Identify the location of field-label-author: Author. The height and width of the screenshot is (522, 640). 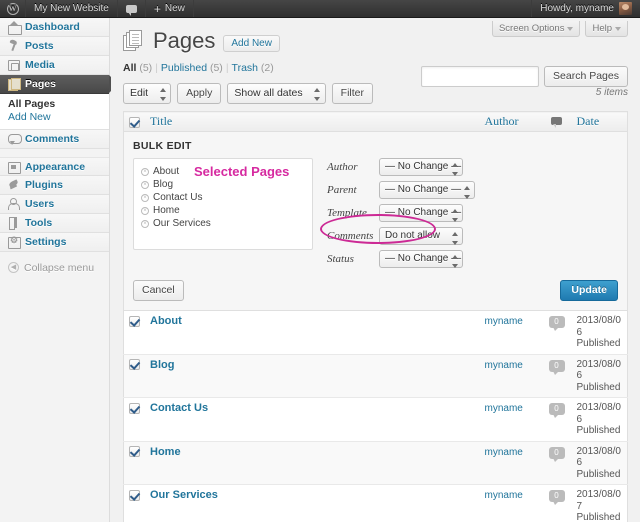
(342, 167).